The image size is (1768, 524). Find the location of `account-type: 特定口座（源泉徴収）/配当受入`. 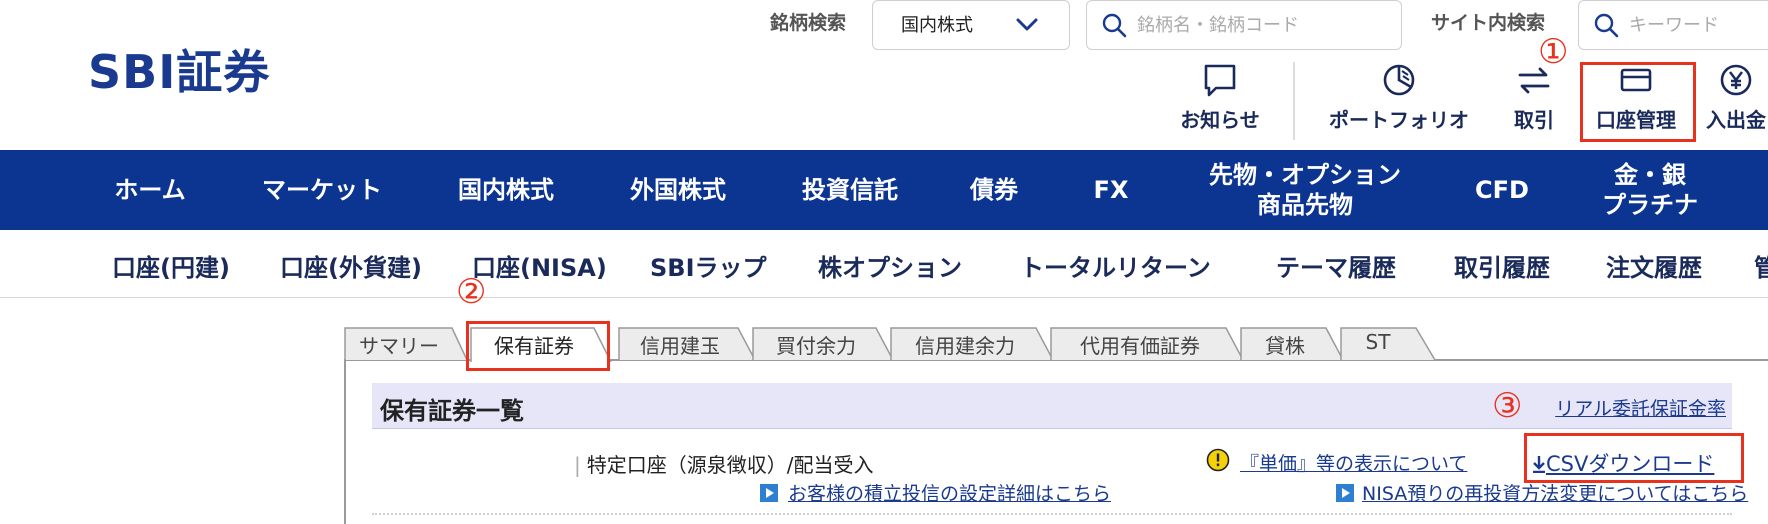

account-type: 特定口座（源泉徴収）/配当受入 is located at coordinates (730, 465).